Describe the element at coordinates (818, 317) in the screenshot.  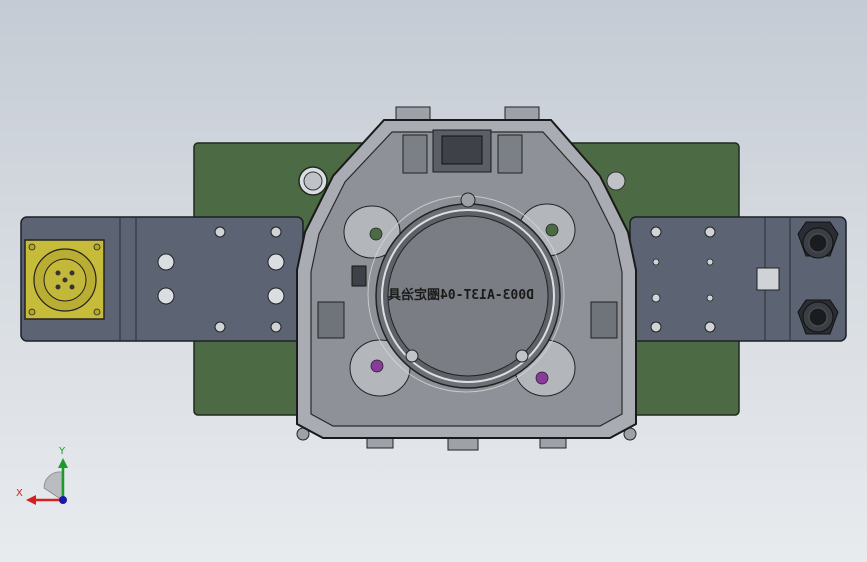
I see `cable-gland-bottom` at that location.